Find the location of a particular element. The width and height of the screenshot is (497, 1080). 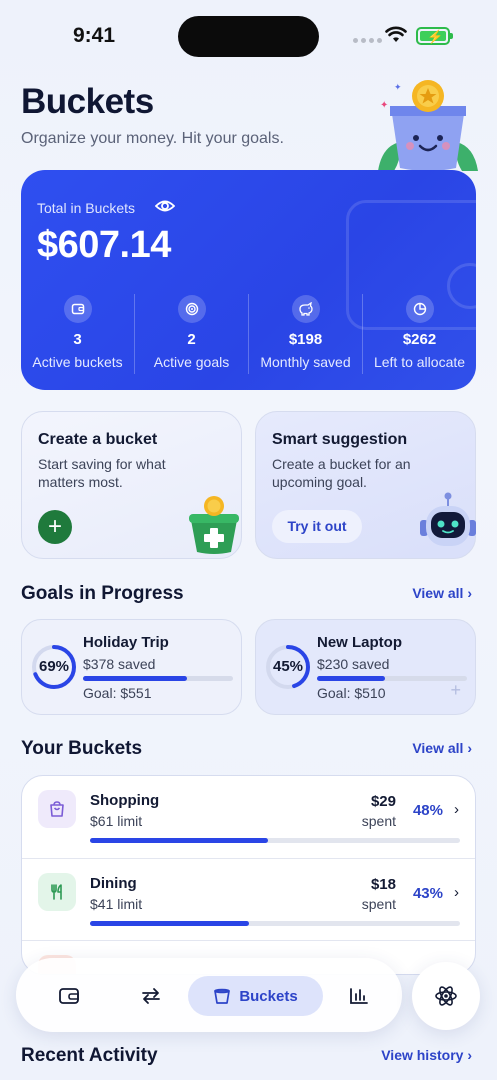

tab-stats is located at coordinates (359, 996).